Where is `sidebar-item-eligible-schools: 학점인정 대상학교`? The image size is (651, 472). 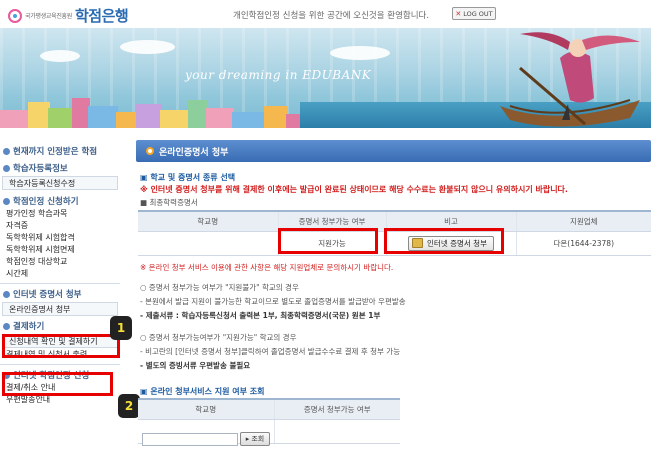 sidebar-item-eligible-schools: 학점인정 대상학교 is located at coordinates (60, 262).